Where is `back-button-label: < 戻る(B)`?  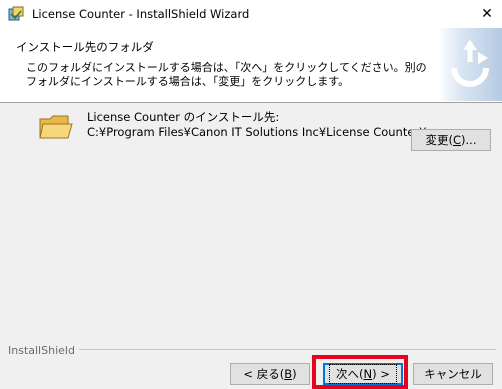
back-button-label: < 戻る(B) is located at coordinates (270, 374).